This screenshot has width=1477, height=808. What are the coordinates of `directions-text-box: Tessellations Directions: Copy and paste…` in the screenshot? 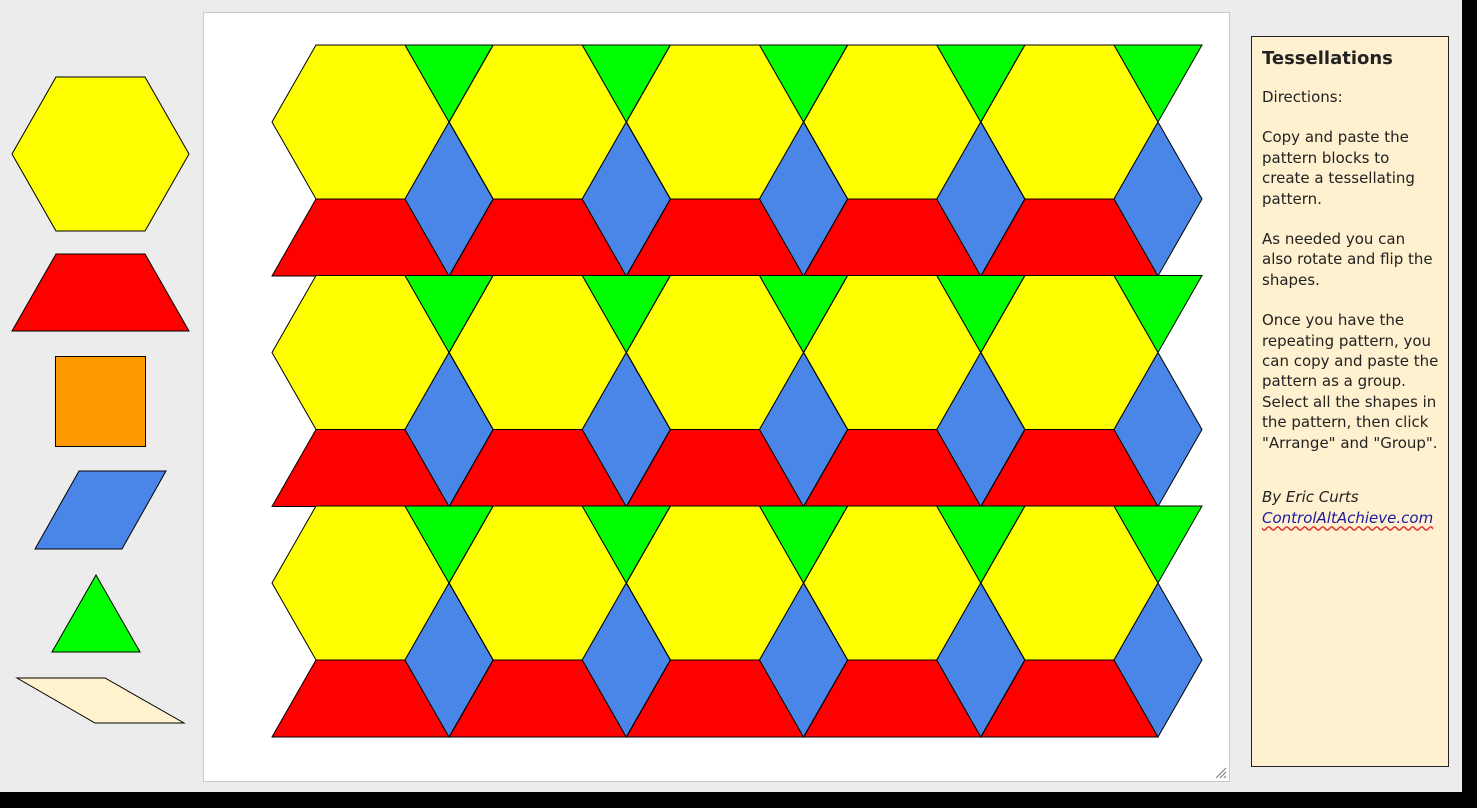 It's located at (1350, 401).